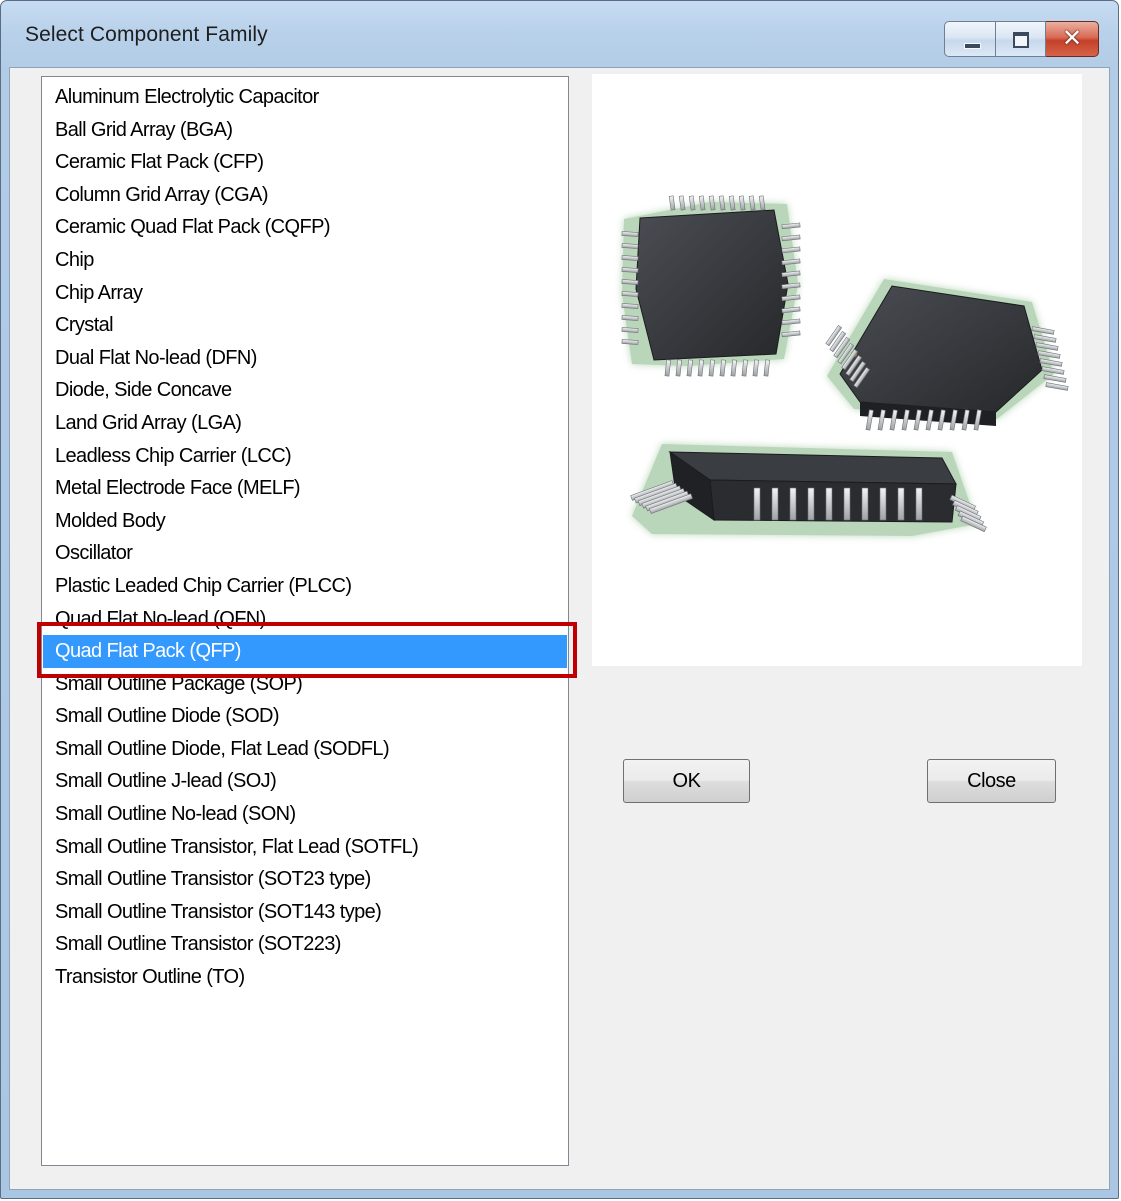 Image resolution: width=1121 pixels, height=1201 pixels. I want to click on list-item: Small Outline Diode (SOD), so click(305, 716).